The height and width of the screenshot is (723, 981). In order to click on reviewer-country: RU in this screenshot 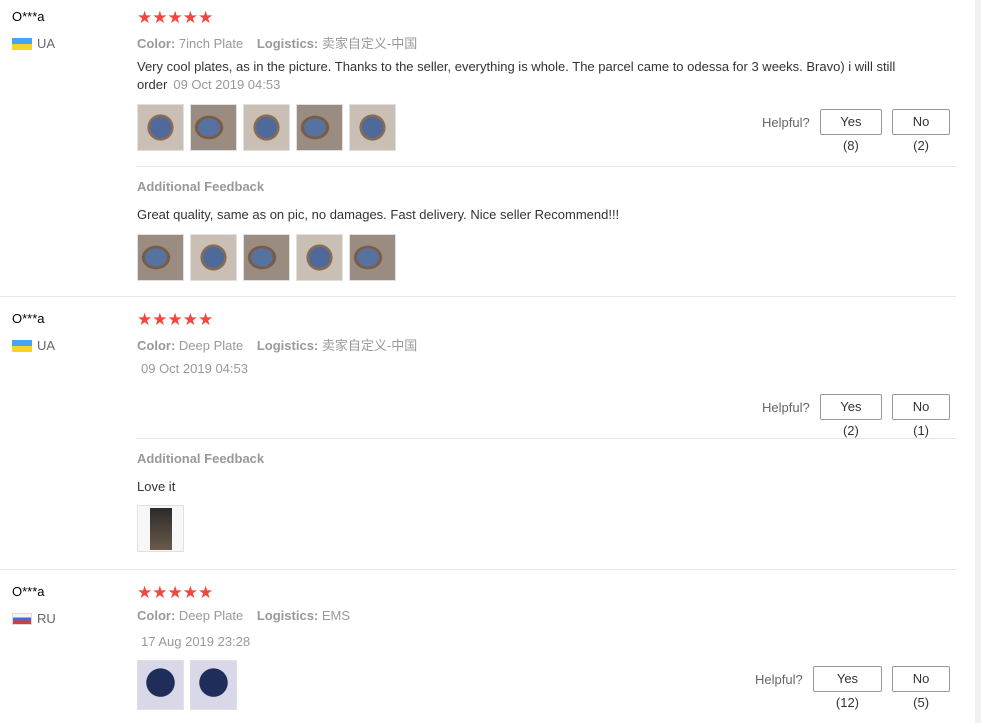, I will do `click(34, 618)`.